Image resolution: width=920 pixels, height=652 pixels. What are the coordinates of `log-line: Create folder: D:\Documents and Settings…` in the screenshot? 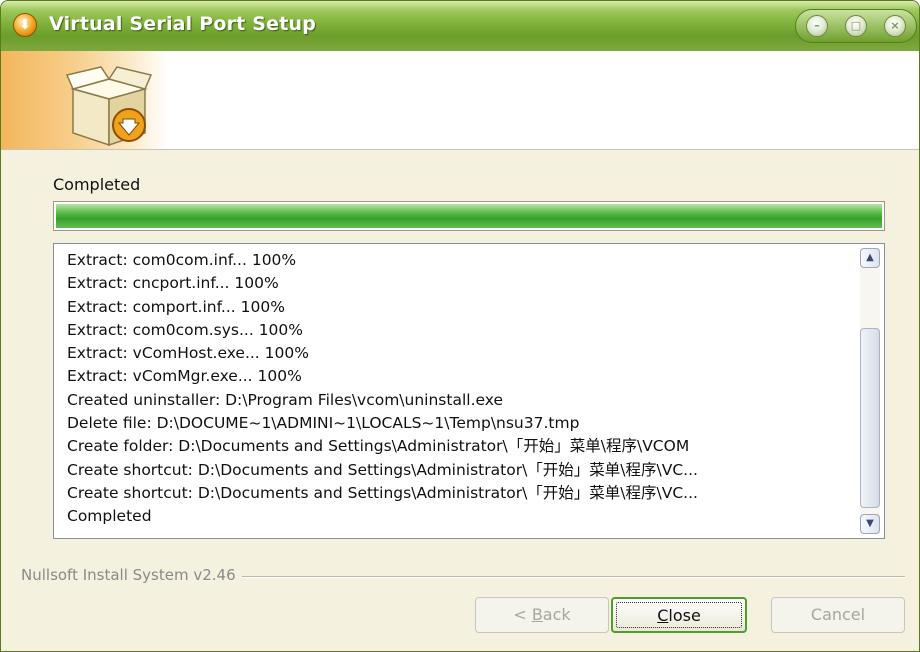 It's located at (378, 446).